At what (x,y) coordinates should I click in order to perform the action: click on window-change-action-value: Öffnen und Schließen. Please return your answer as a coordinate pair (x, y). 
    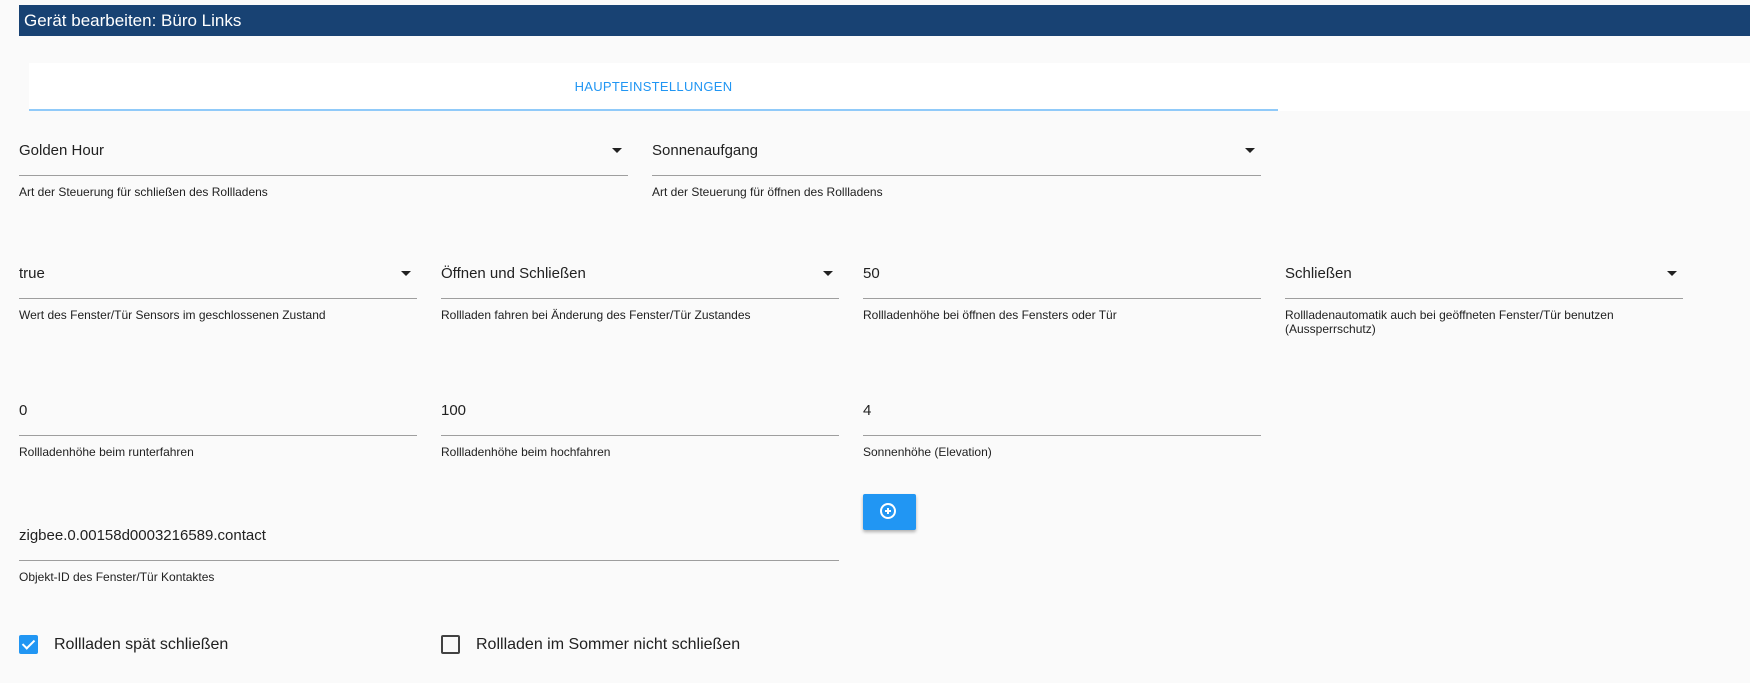
    Looking at the image, I should click on (640, 280).